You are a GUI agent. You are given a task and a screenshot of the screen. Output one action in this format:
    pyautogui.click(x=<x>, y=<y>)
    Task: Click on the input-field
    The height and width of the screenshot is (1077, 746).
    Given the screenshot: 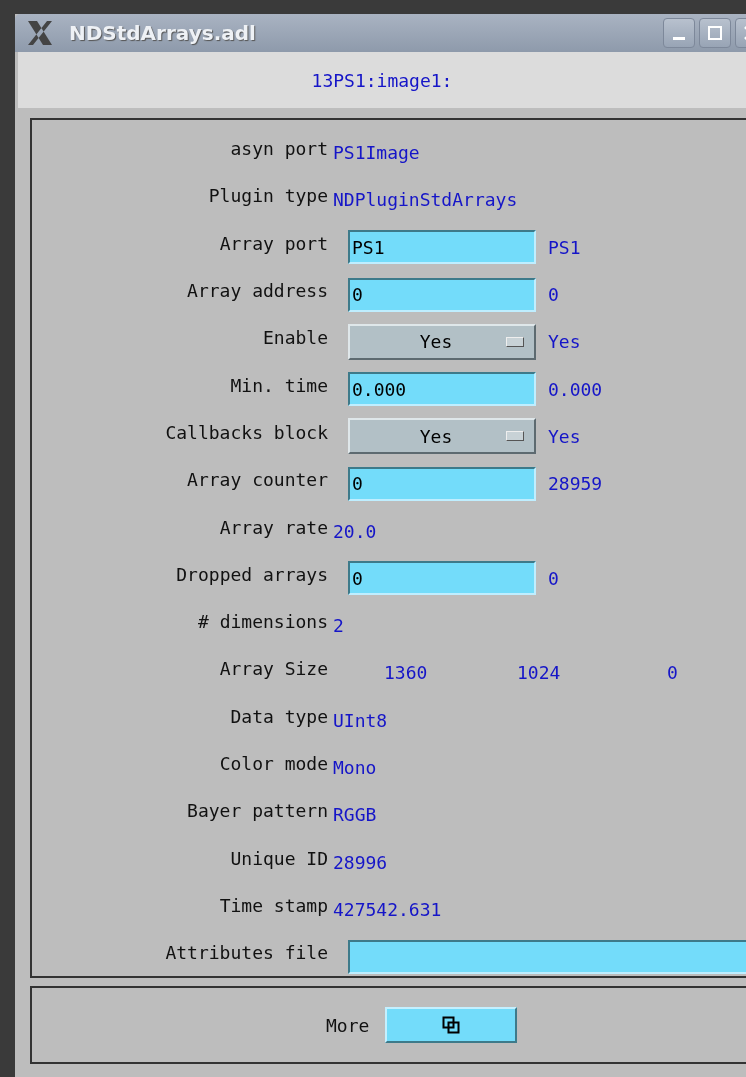 What is the action you would take?
    pyautogui.click(x=547, y=956)
    